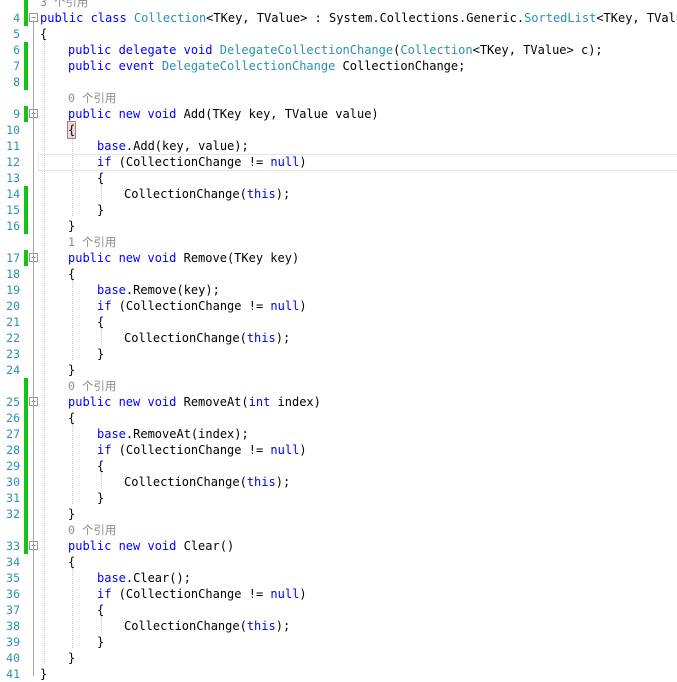 The width and height of the screenshot is (677, 682). Describe the element at coordinates (13, 370) in the screenshot. I see `line-number: 24` at that location.